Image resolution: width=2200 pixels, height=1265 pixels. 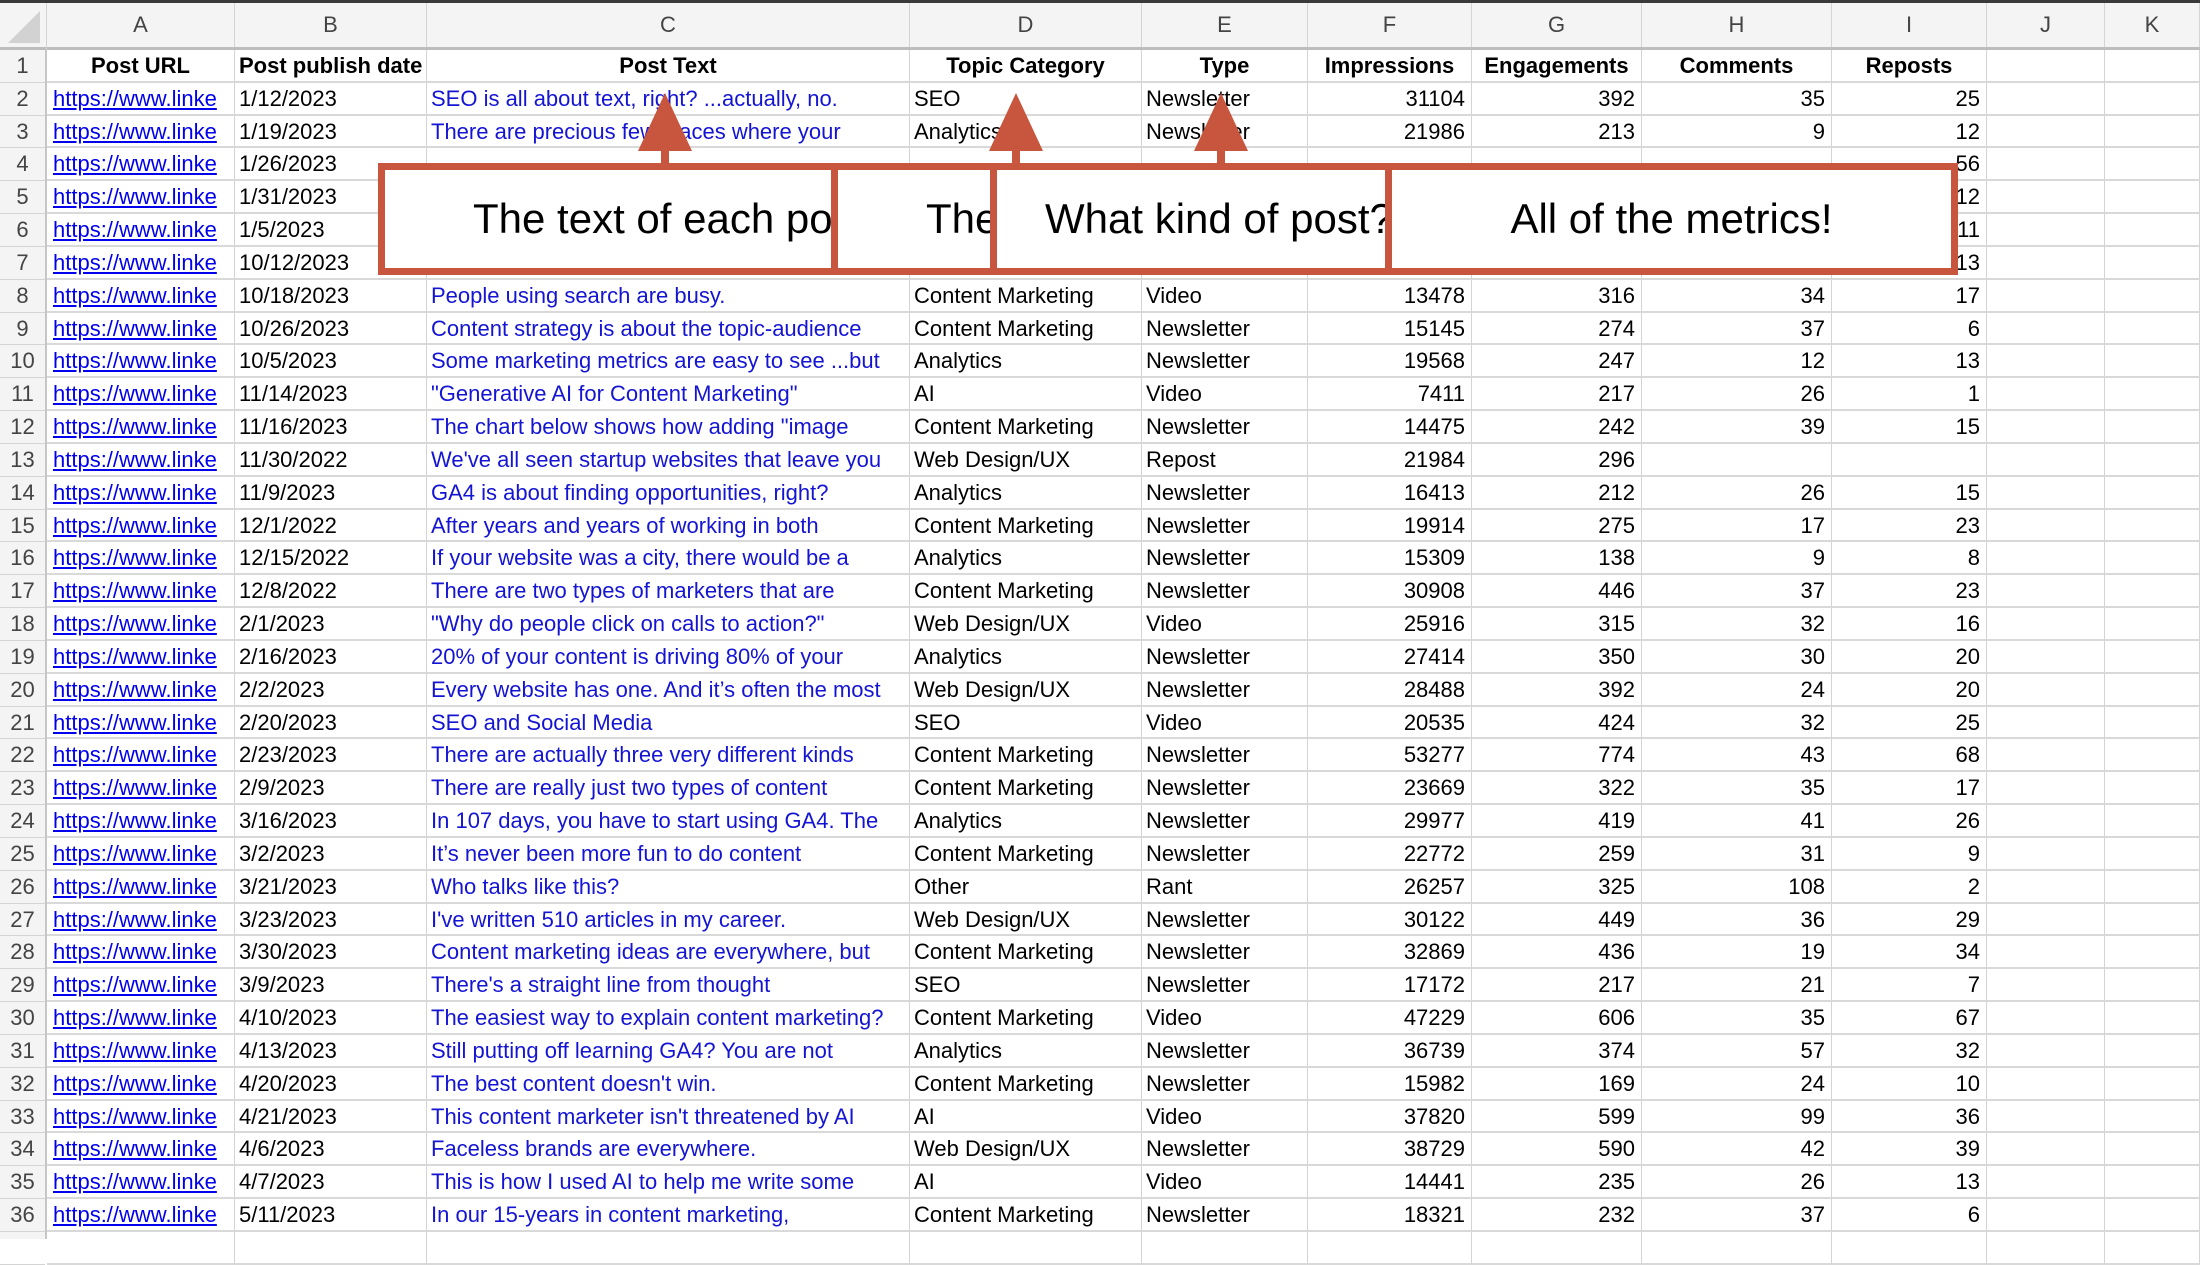 What do you see at coordinates (331, 624) in the screenshot?
I see `cell-publish-date: 2/1/2023` at bounding box center [331, 624].